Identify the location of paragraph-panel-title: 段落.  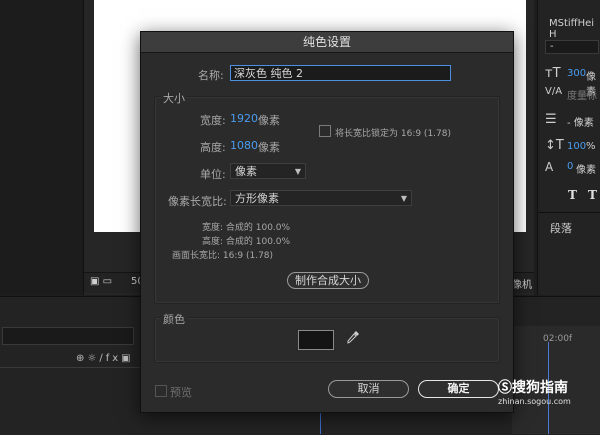
(561, 228).